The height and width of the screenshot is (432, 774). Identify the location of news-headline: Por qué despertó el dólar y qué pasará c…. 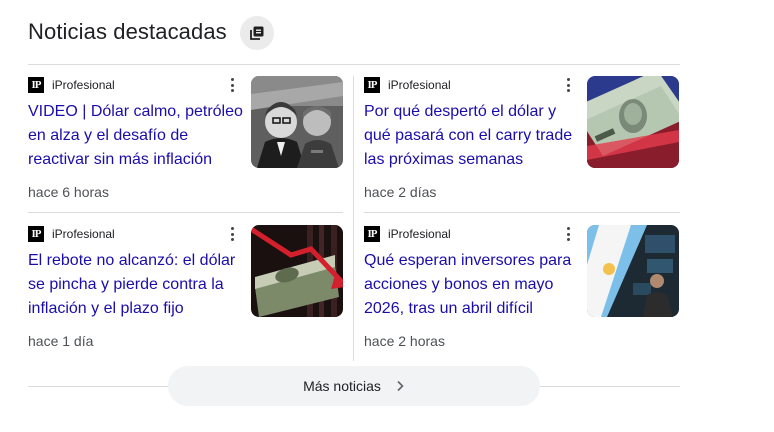
(473, 136).